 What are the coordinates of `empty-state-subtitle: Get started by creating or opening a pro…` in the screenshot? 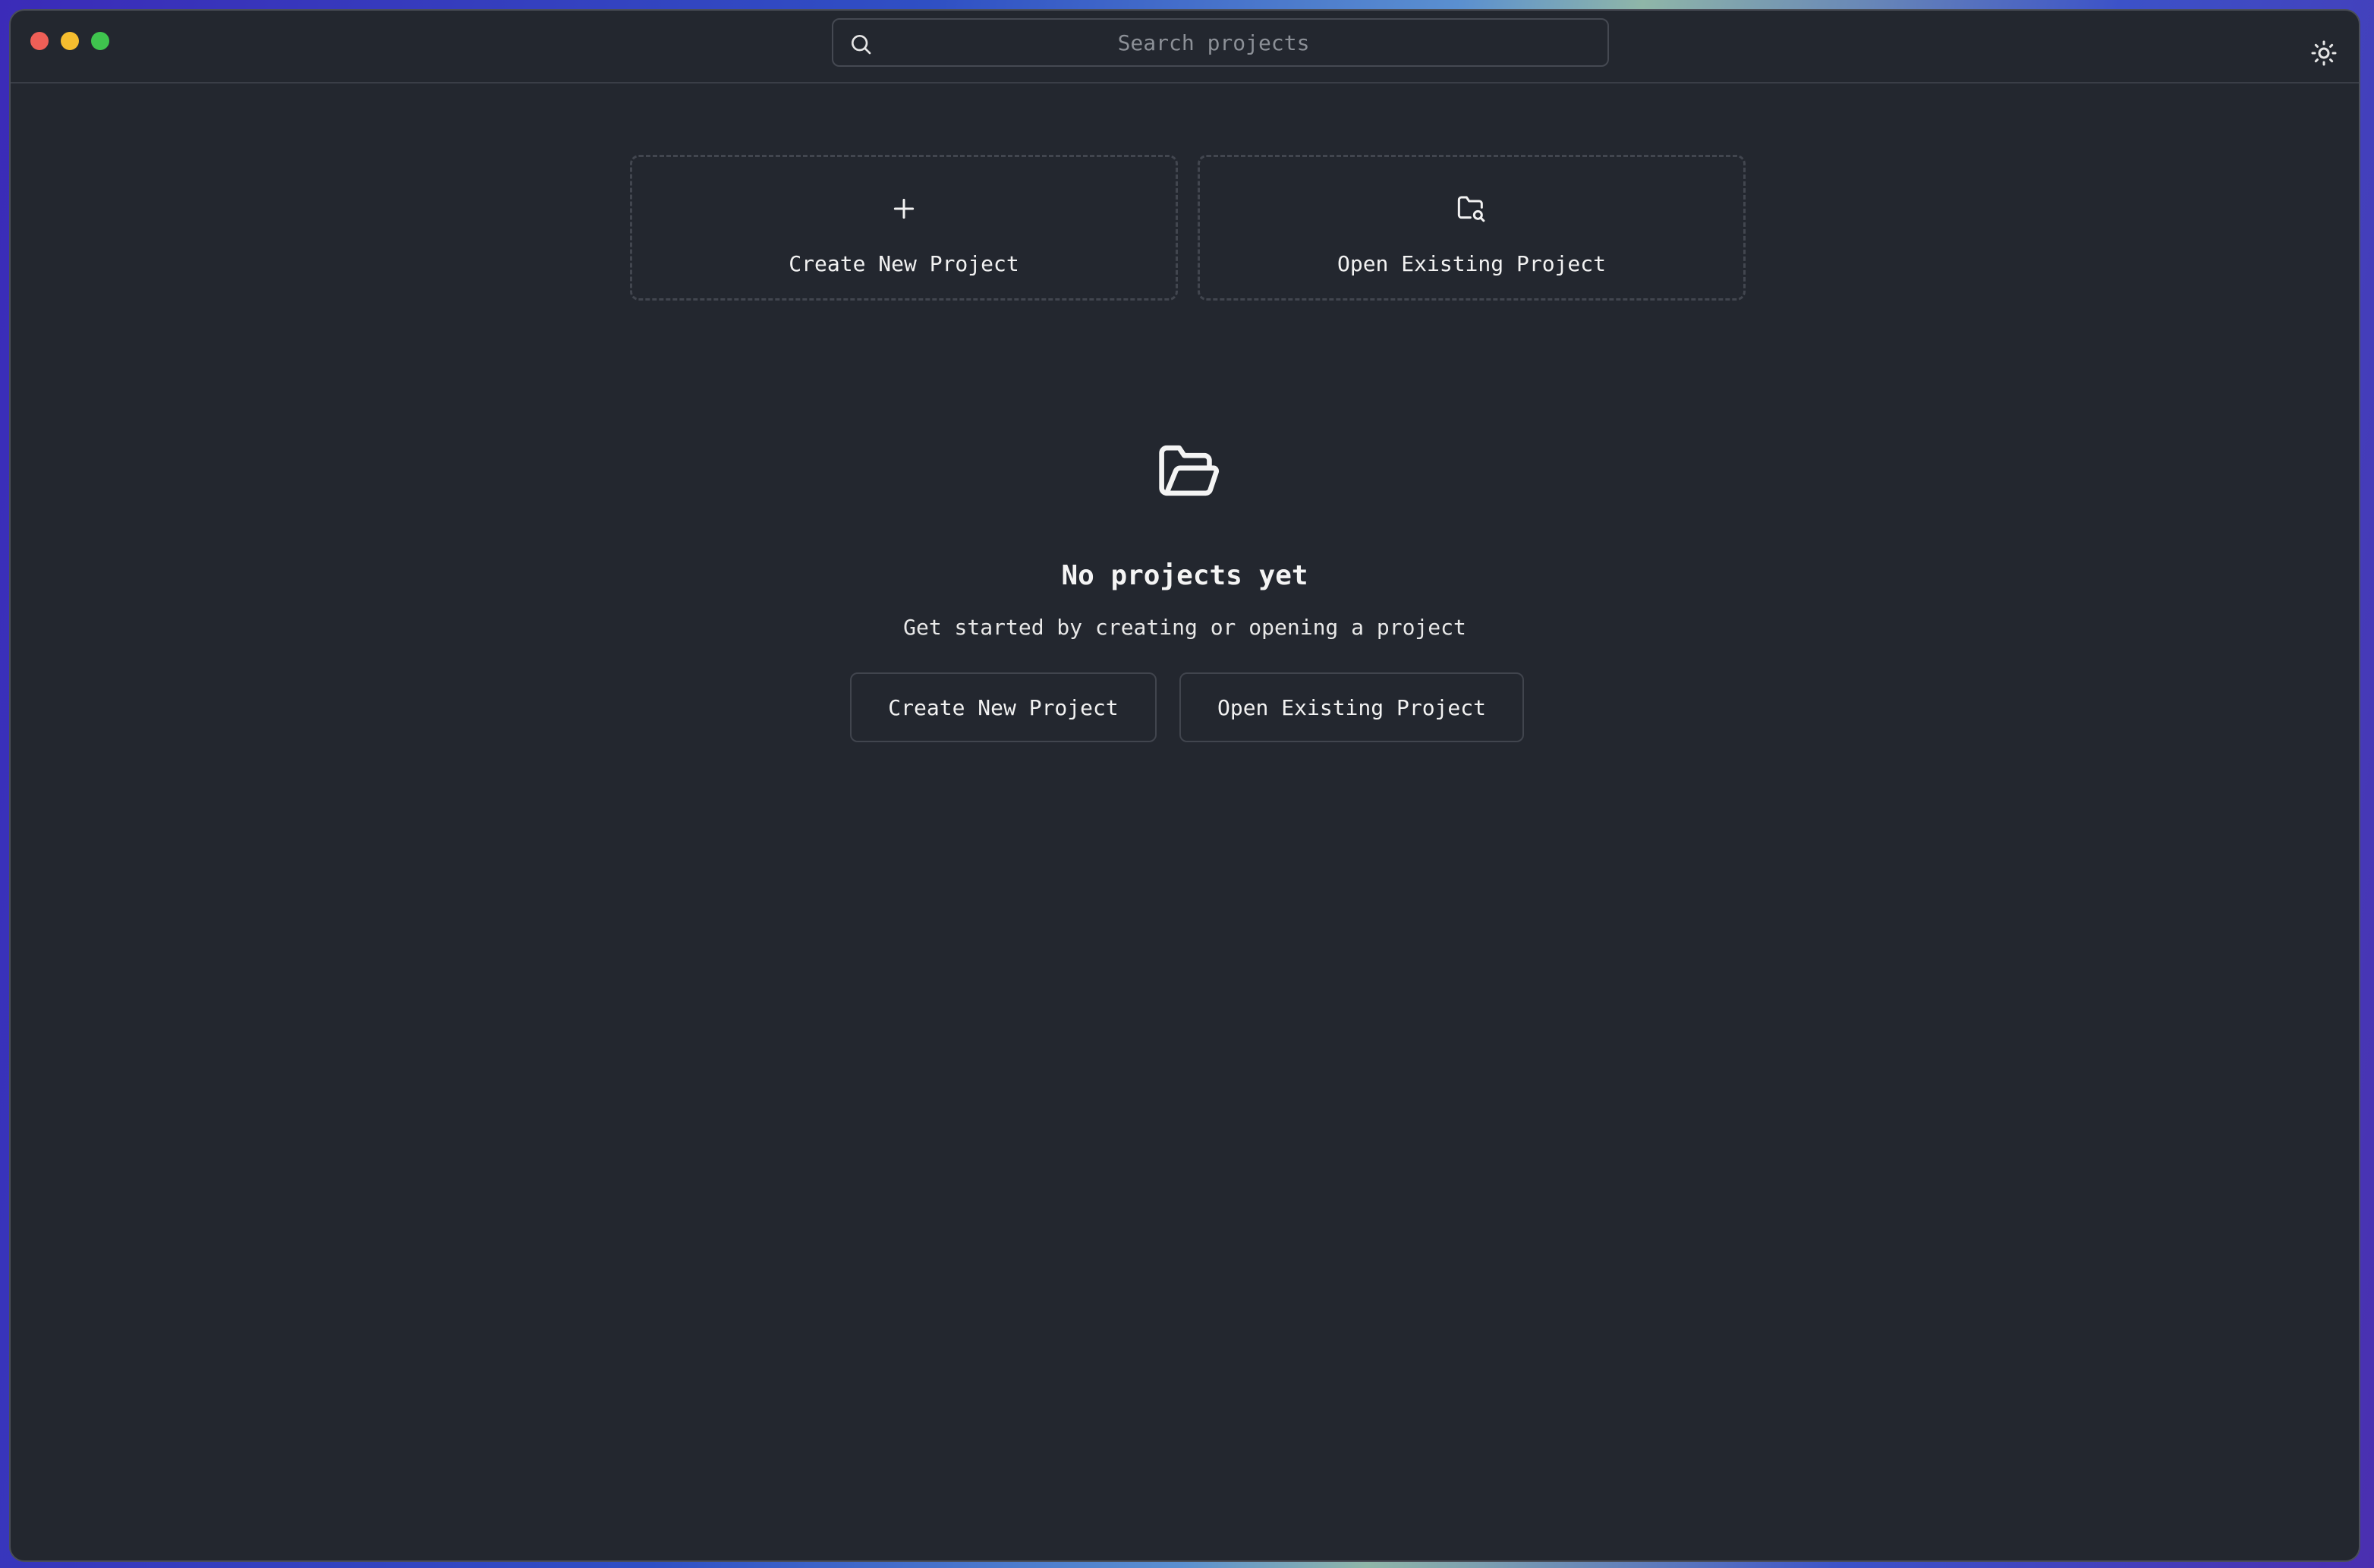 It's located at (1184, 627).